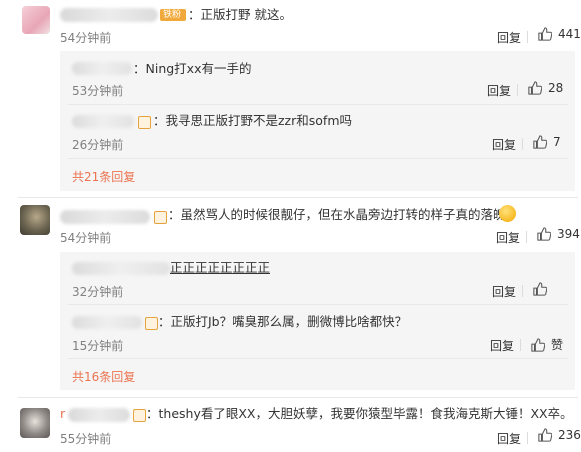  I want to click on reply-time: 15分钟前, so click(98, 346).